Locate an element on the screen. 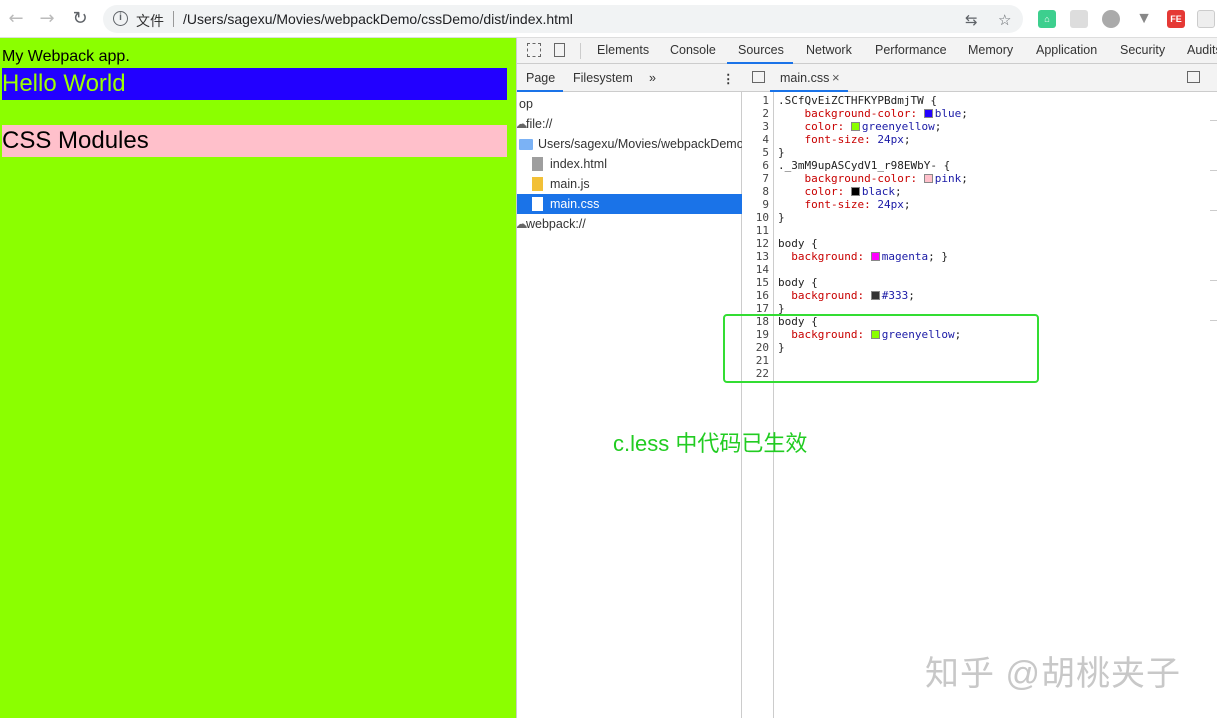  tab-sources: Sources is located at coordinates (761, 50).